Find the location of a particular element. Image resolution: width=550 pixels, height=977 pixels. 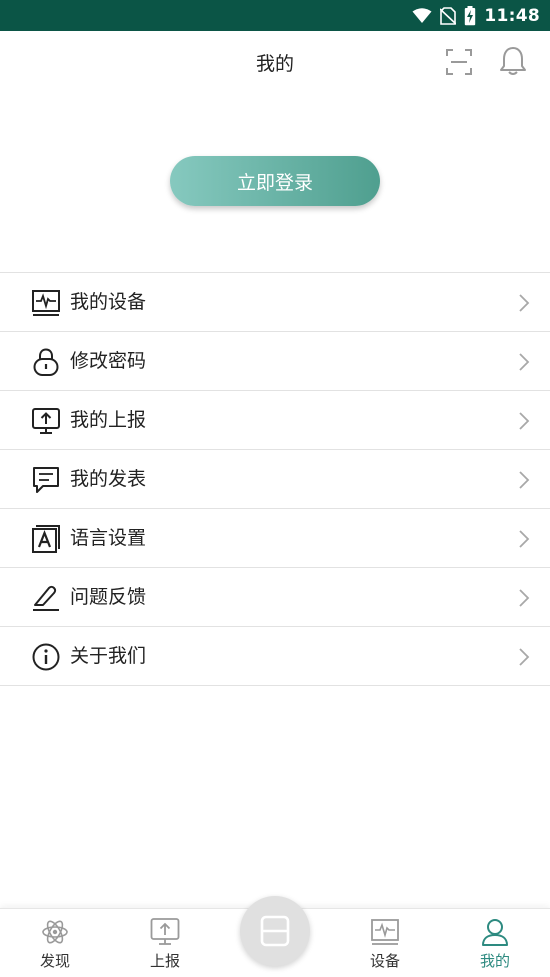

center-scan-button is located at coordinates (275, 931).